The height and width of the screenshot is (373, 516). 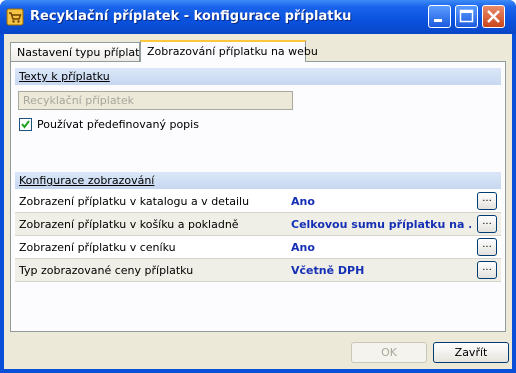 What do you see at coordinates (81, 51) in the screenshot?
I see `tab-type-settings: Nastavení typu příplatku` at bounding box center [81, 51].